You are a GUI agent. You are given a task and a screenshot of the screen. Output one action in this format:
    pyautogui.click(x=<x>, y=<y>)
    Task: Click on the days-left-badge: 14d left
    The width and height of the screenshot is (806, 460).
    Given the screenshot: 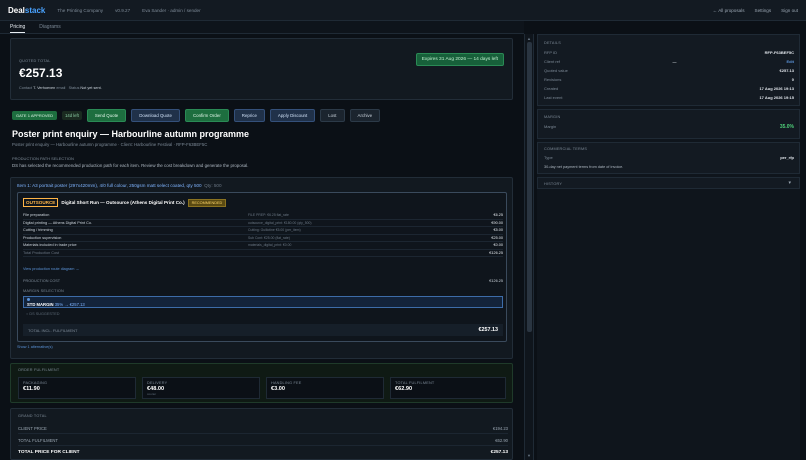 What is the action you would take?
    pyautogui.click(x=72, y=115)
    